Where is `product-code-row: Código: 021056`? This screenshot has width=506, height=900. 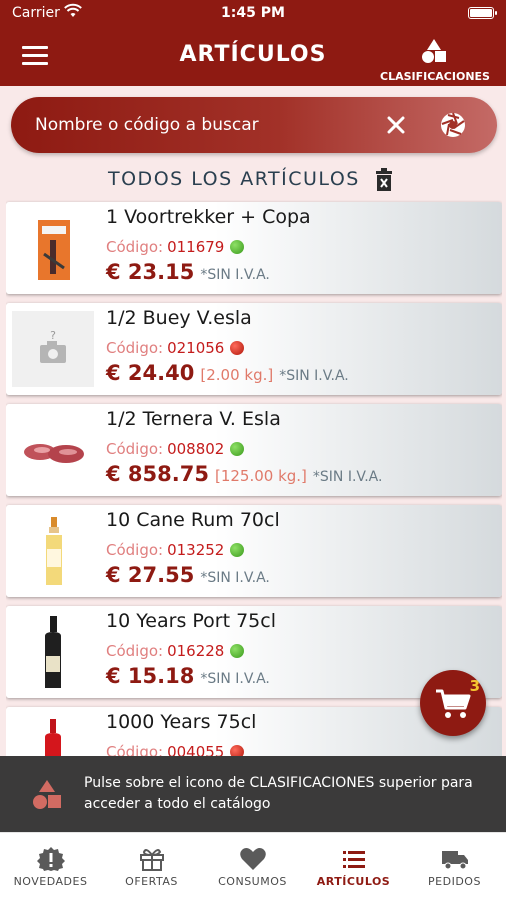 product-code-row: Código: 021056 is located at coordinates (175, 348).